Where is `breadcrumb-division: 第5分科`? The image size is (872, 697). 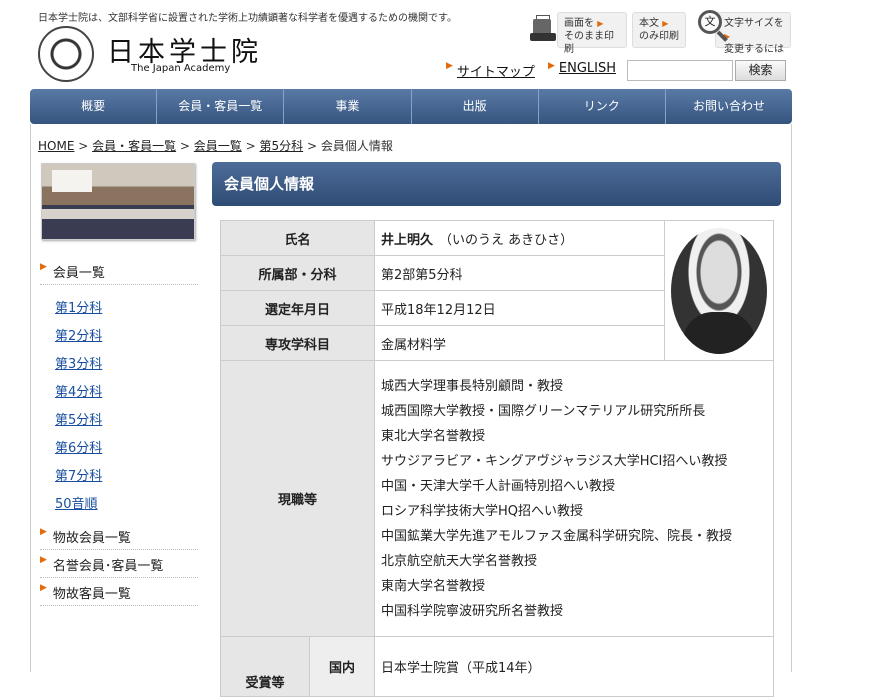
breadcrumb-division: 第5分科 is located at coordinates (282, 146).